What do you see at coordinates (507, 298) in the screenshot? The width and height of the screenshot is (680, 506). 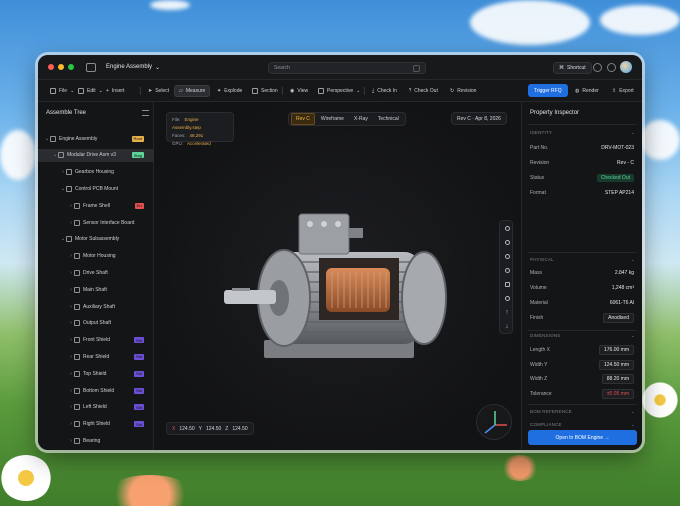 I see `pin-icon` at bounding box center [507, 298].